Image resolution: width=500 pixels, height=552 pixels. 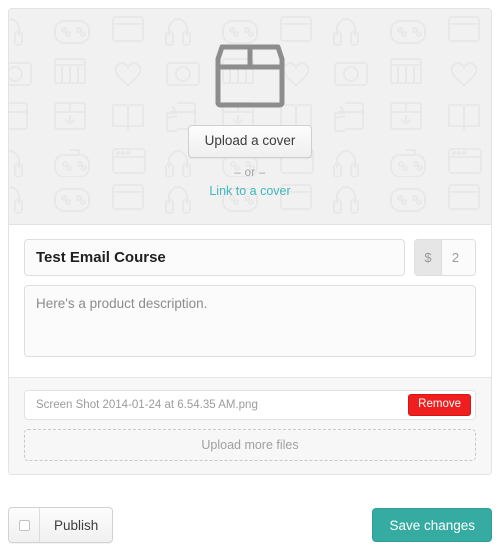 I want to click on save-changes-button: Save changes, so click(x=432, y=525).